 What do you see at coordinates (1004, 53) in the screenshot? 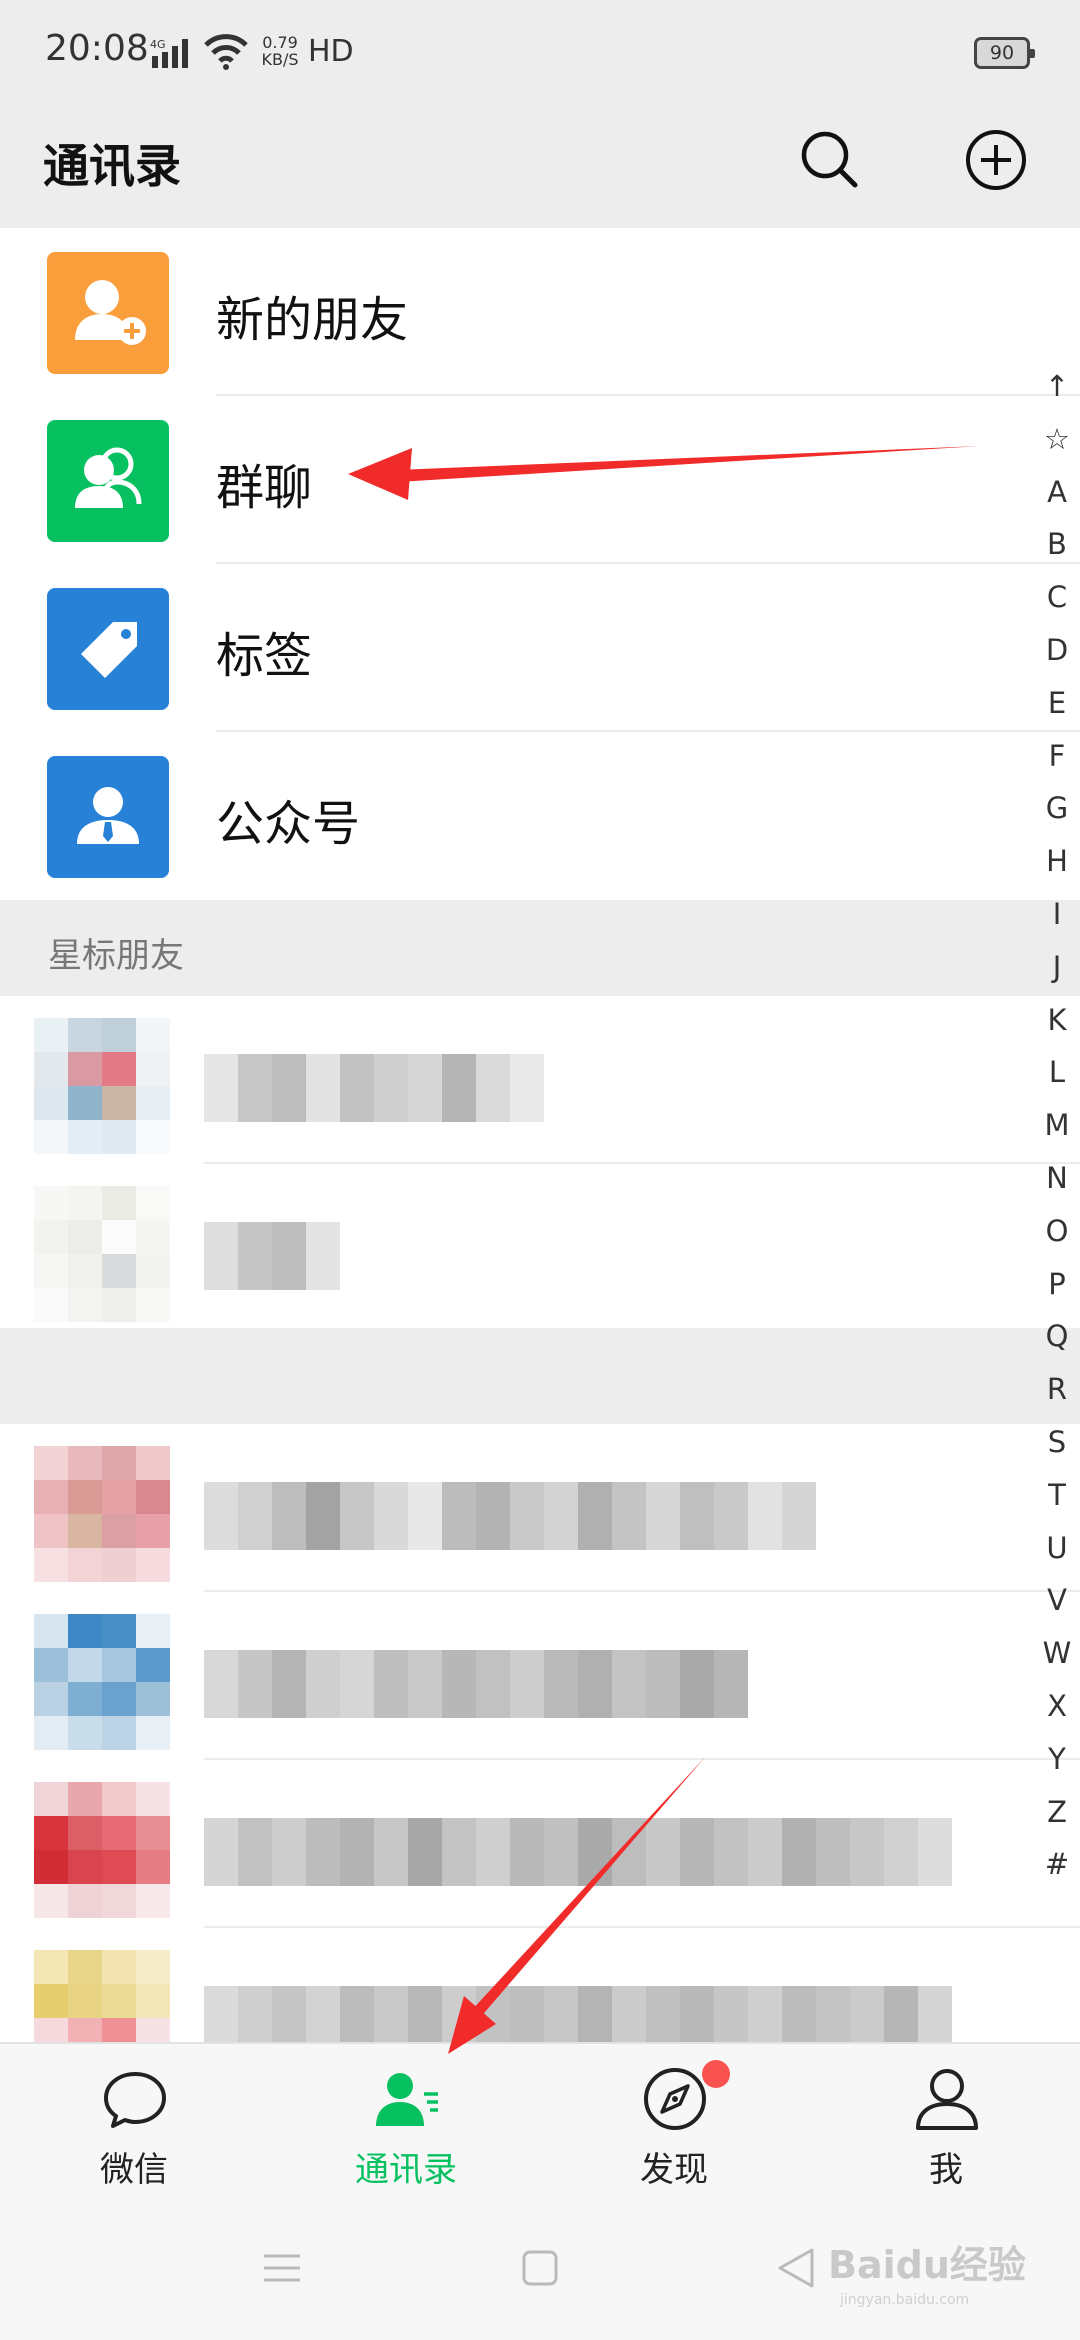
I see `battery-indicator: 90` at bounding box center [1004, 53].